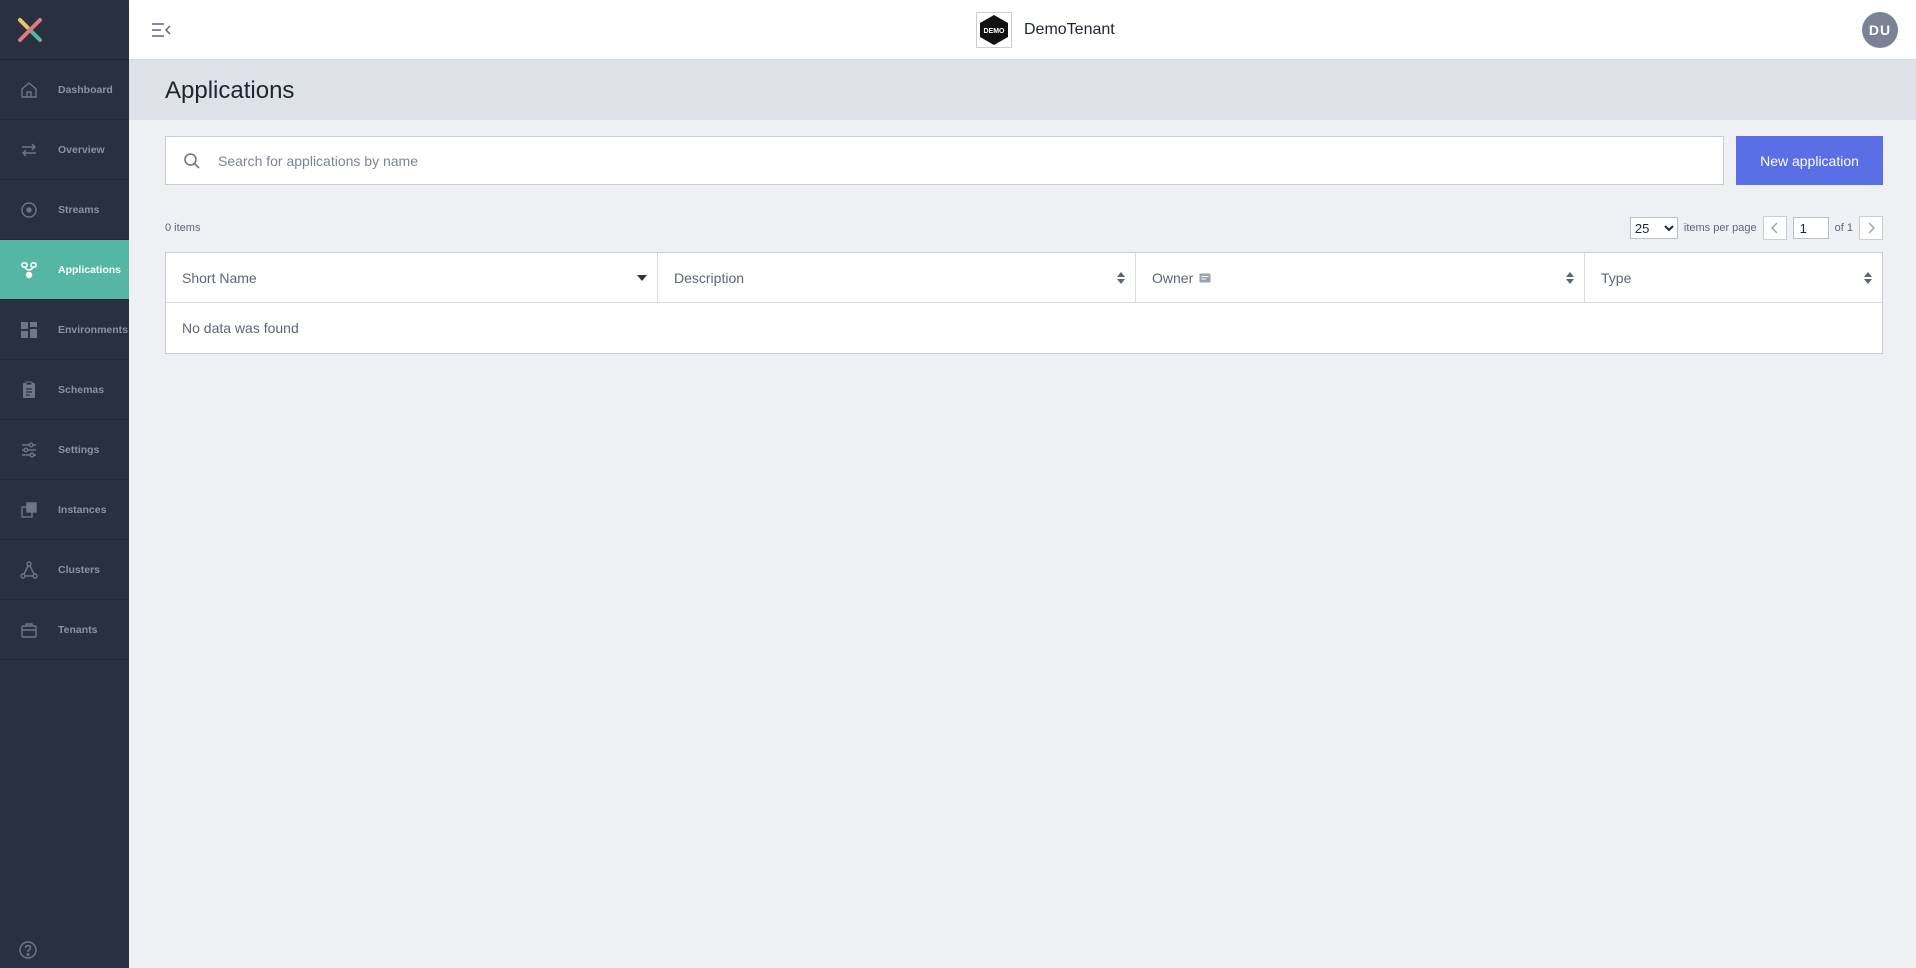  I want to click on sidebar-item-label: Tenants, so click(78, 629).